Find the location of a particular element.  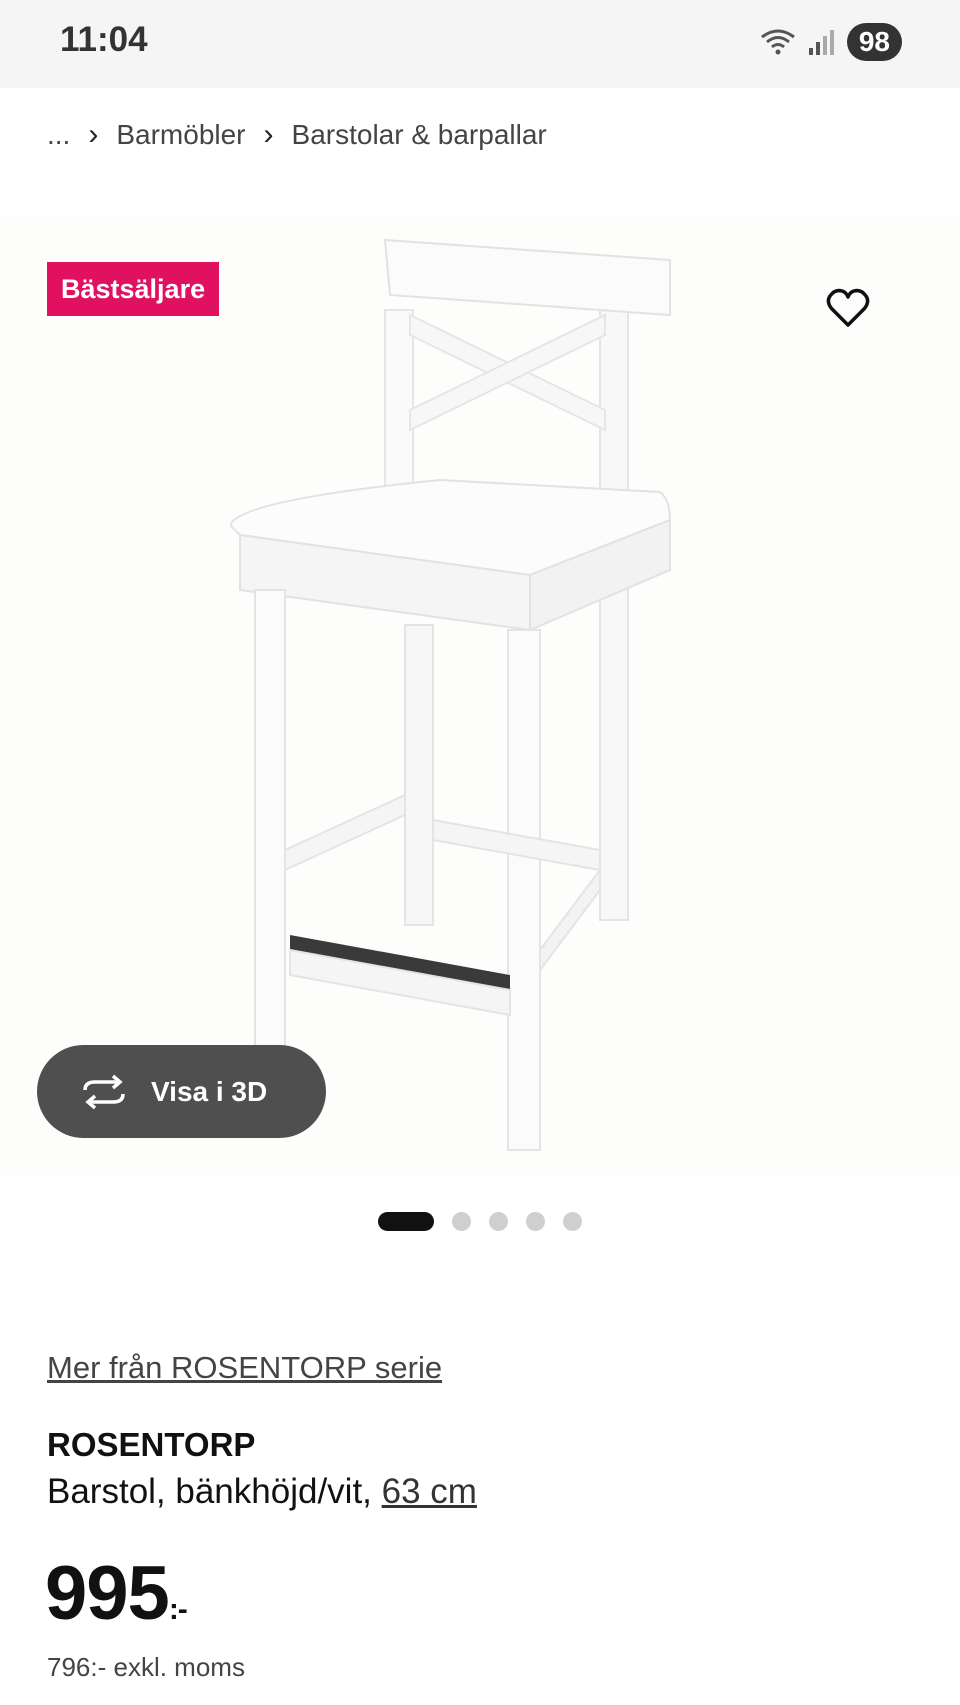

size-link: 63 cm is located at coordinates (429, 1491).